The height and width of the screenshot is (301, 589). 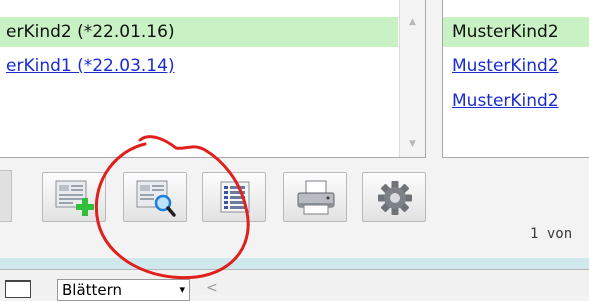 I want to click on document-plus-icon, so click(x=74, y=198).